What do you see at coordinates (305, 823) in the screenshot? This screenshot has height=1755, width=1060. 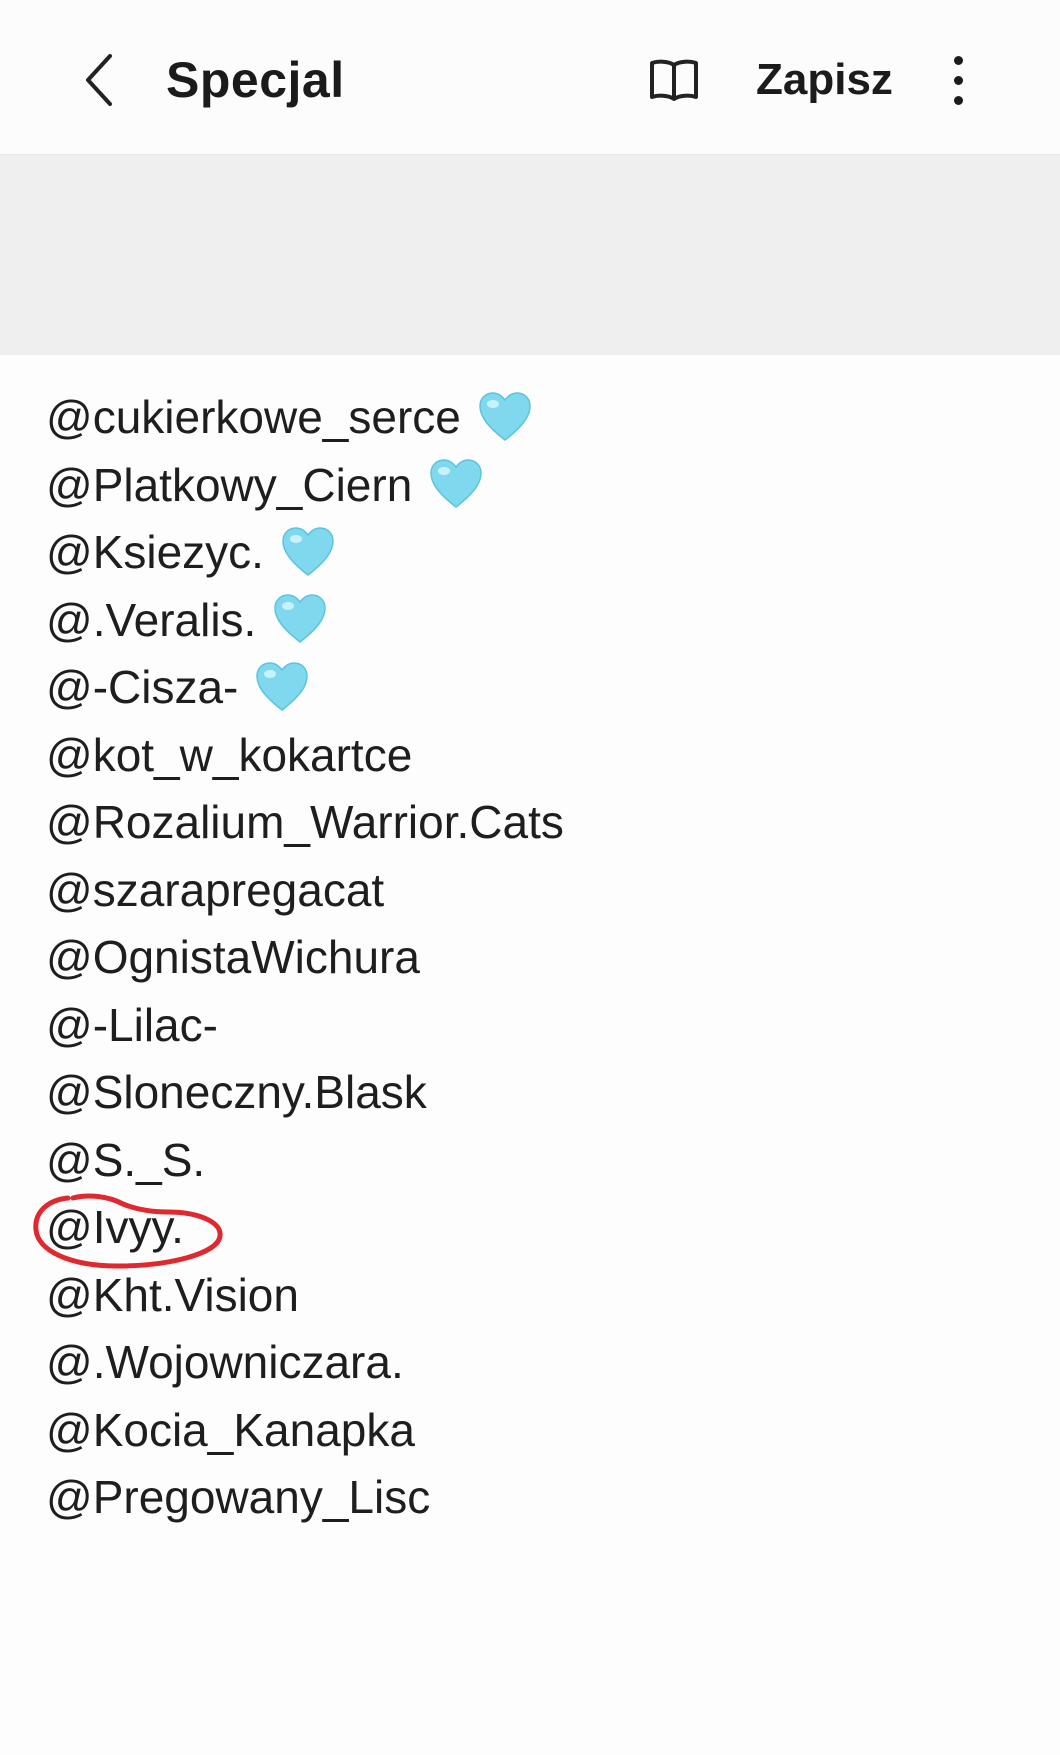 I see `mention-text: @Rozalium_Warrior.Cats` at bounding box center [305, 823].